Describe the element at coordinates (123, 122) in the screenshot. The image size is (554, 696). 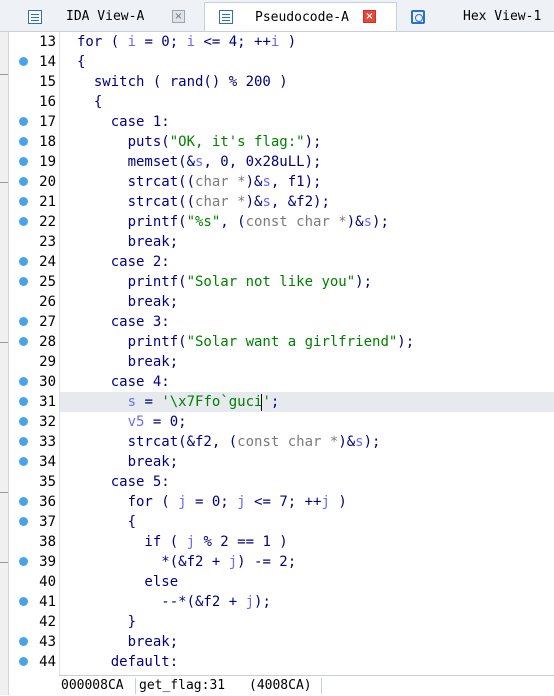
I see `code-line: case 1:` at that location.